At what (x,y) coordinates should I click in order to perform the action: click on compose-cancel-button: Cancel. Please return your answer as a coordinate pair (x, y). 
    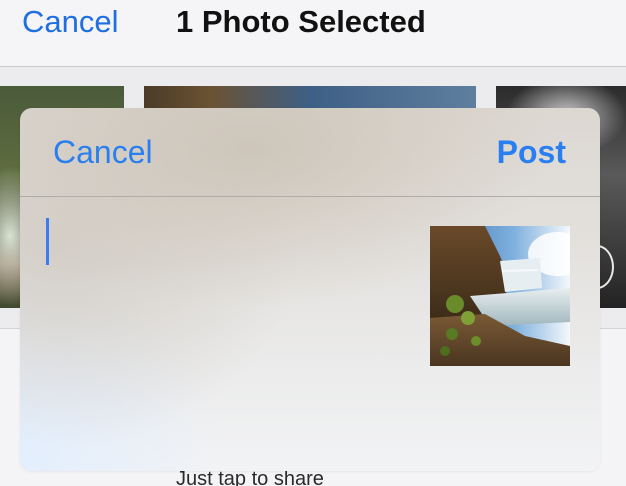
    Looking at the image, I should click on (103, 152).